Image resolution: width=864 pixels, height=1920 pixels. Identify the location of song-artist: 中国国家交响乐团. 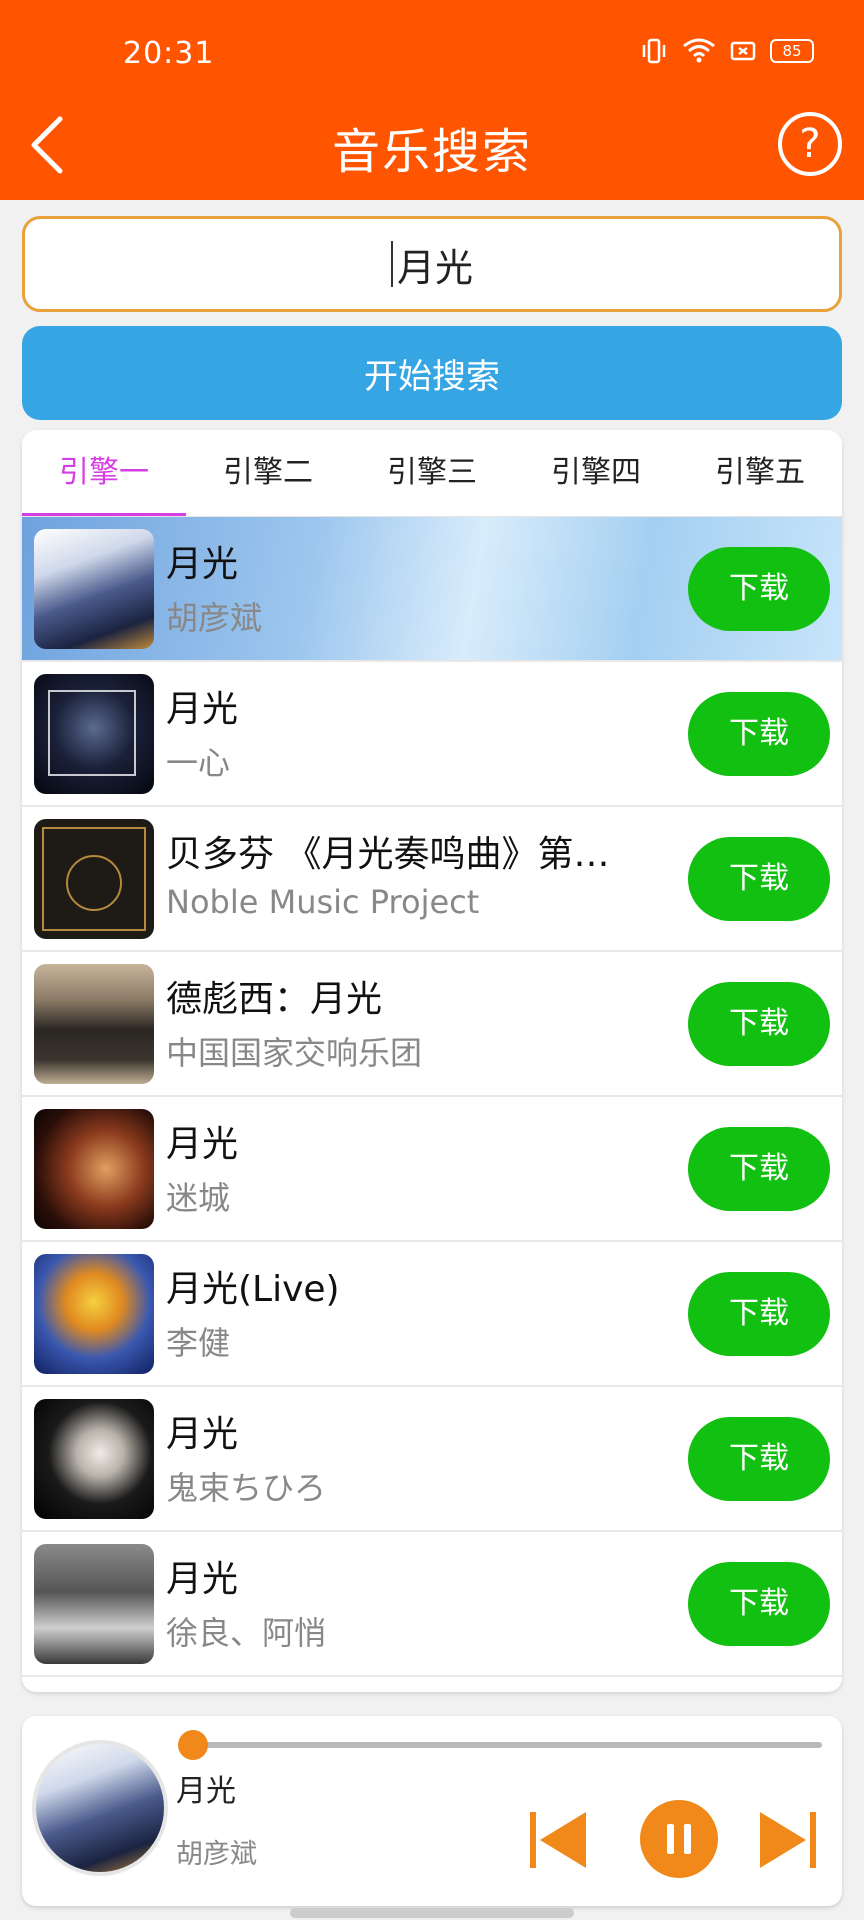
(294, 1053).